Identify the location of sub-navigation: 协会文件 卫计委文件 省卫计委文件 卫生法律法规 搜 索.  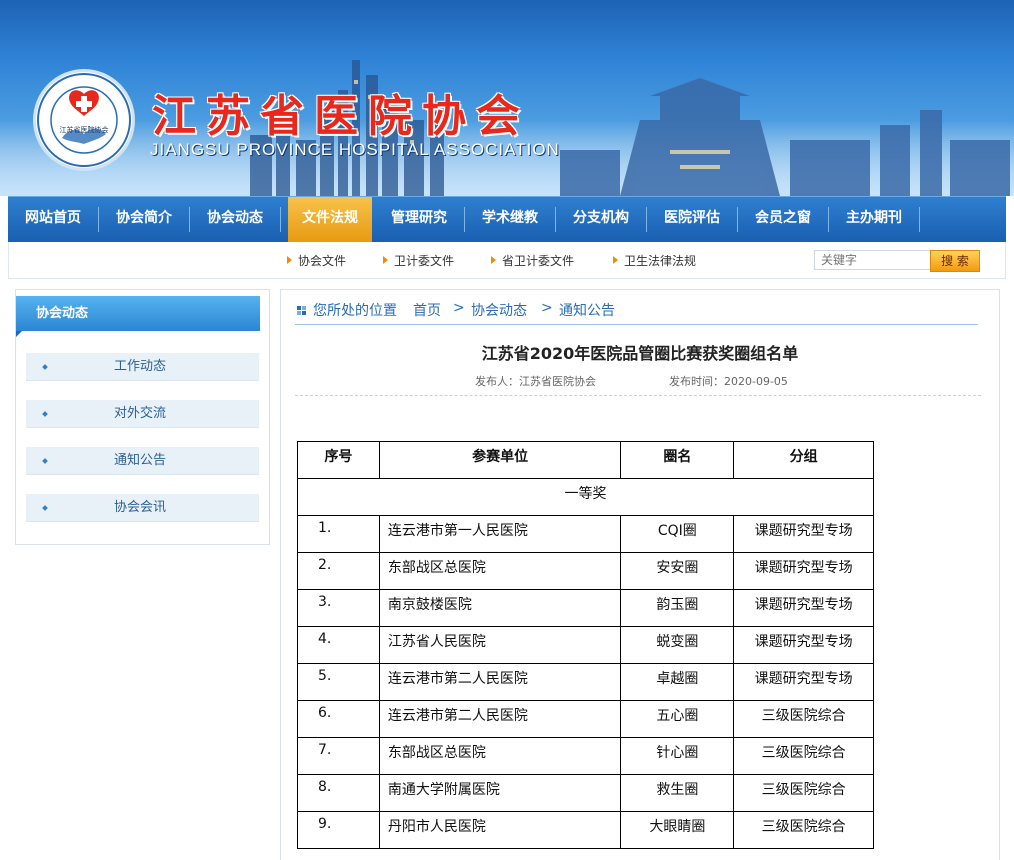
(507, 260).